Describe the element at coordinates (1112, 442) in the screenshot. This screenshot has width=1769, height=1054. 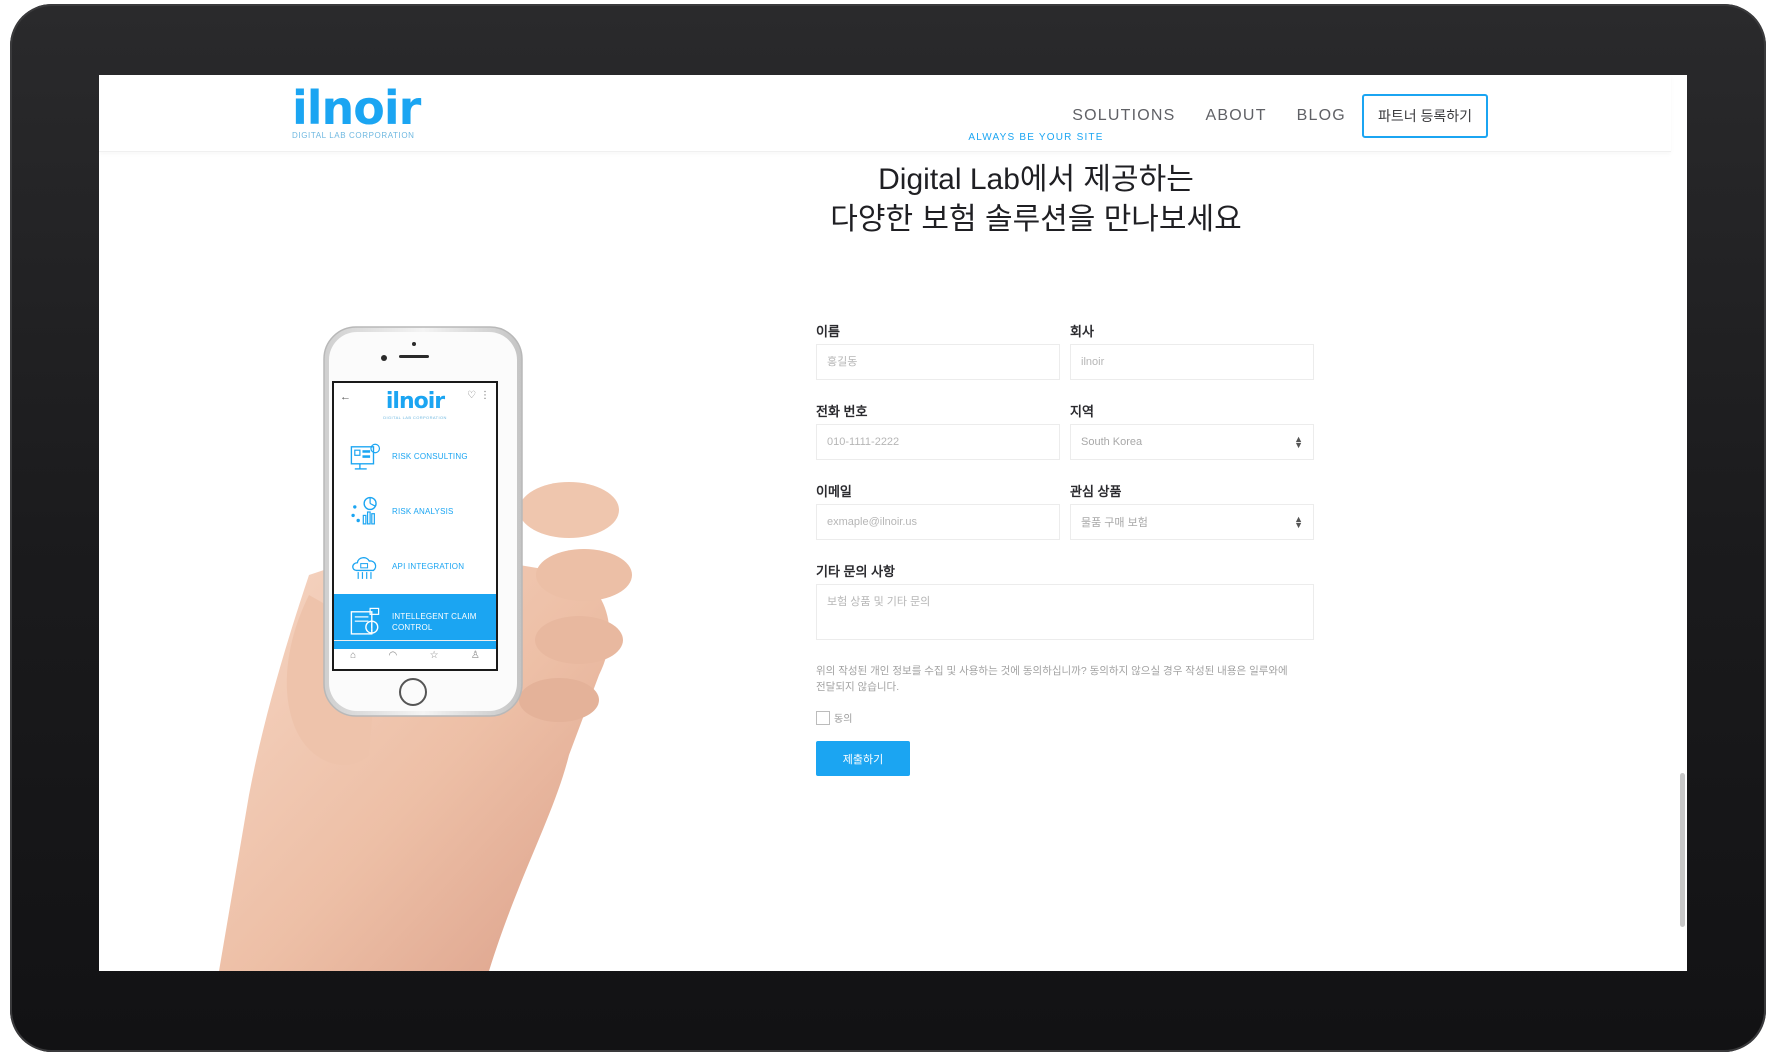
I see `region-select-value: South Korea` at that location.